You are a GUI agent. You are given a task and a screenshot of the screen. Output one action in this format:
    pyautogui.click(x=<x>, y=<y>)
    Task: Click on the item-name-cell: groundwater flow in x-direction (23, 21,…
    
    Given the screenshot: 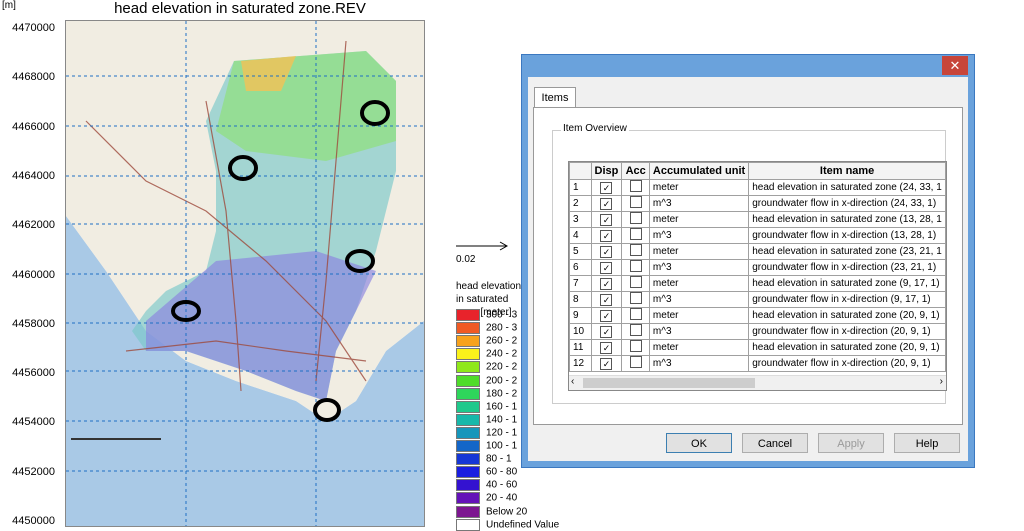 What is the action you would take?
    pyautogui.click(x=847, y=267)
    